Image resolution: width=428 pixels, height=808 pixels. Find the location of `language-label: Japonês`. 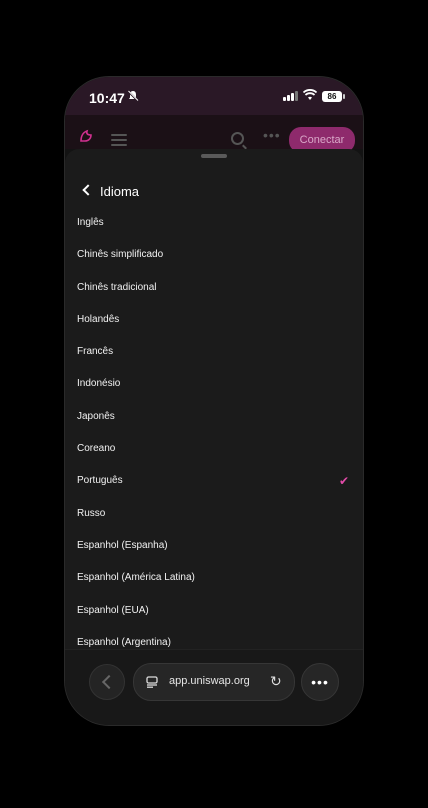

language-label: Japonês is located at coordinates (96, 416).